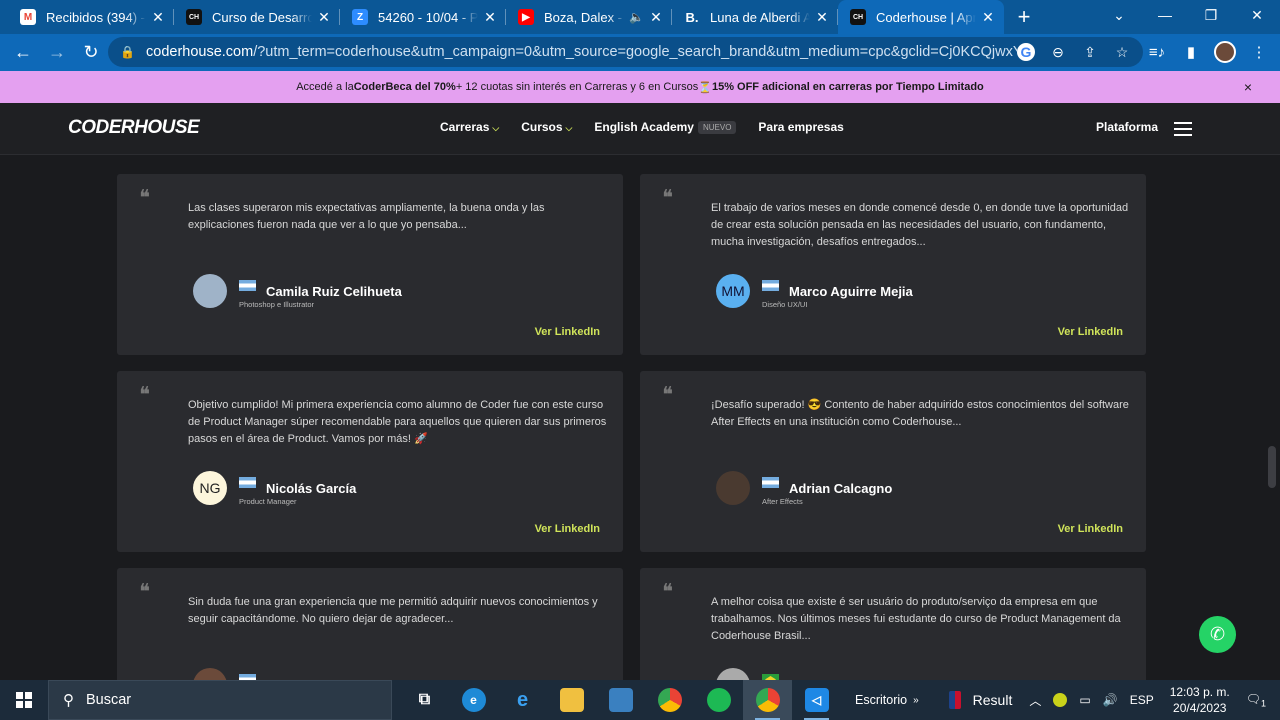 This screenshot has width=1280, height=720. I want to click on notification-count: 1, so click(1263, 703).